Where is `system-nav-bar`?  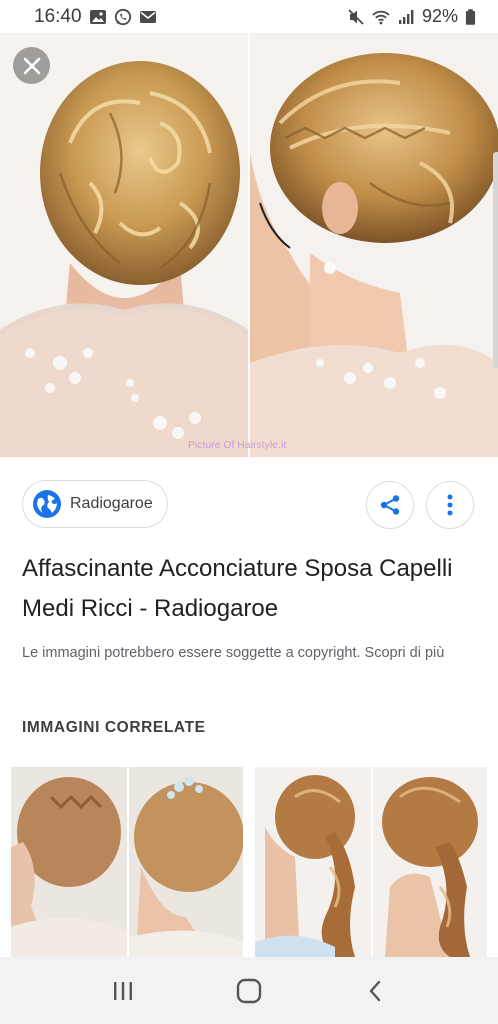
system-nav-bar is located at coordinates (249, 990).